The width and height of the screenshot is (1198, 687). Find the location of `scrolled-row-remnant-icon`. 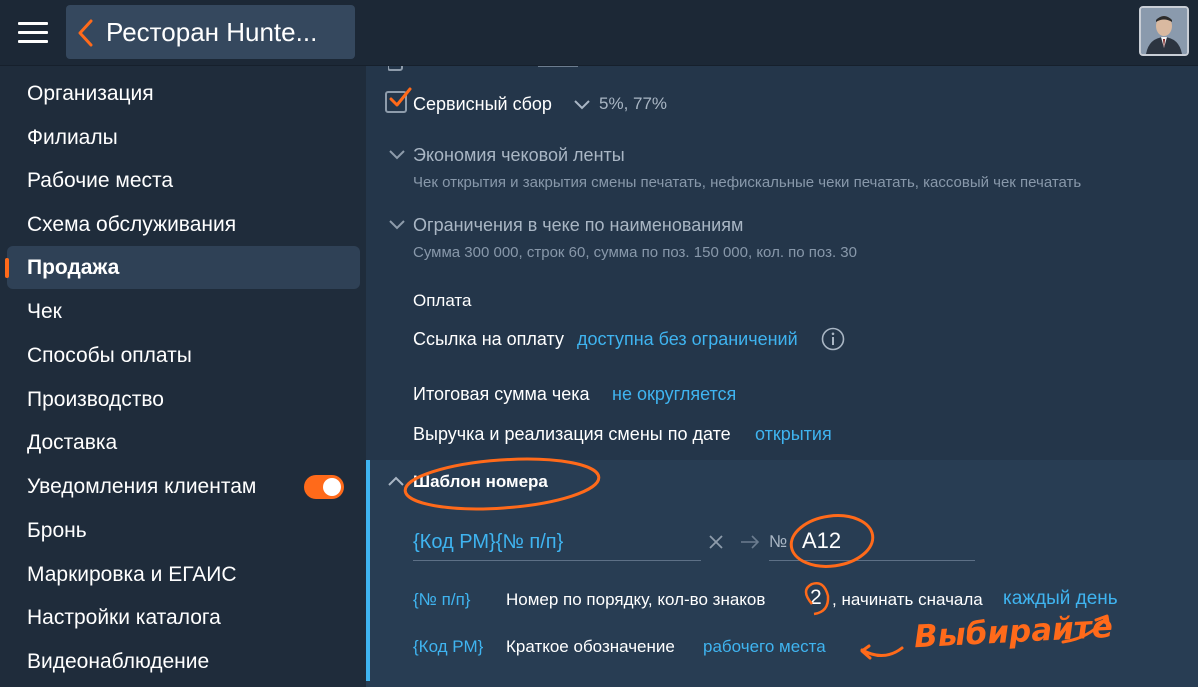

scrolled-row-remnant-icon is located at coordinates (483, 68).